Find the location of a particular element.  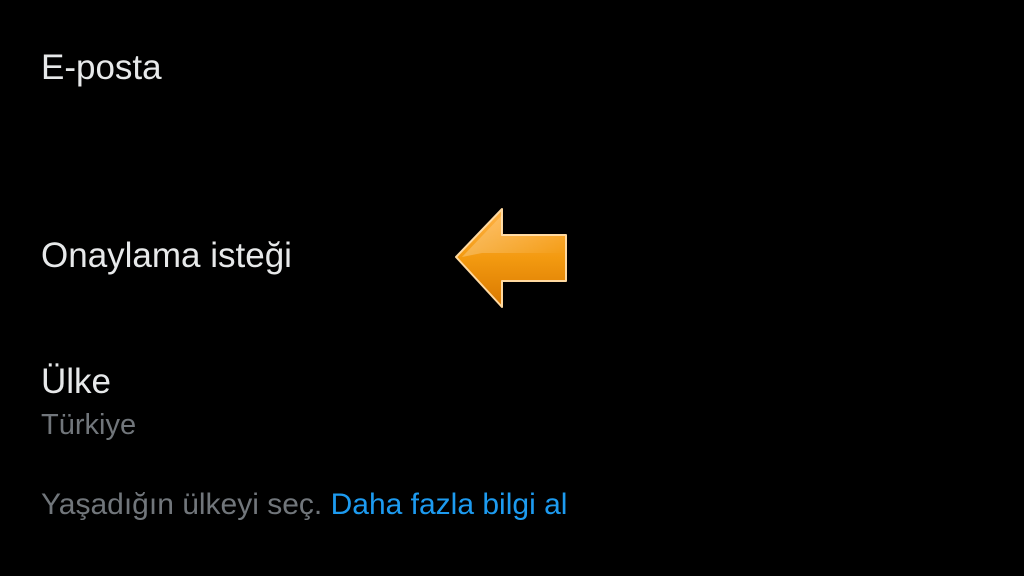

country-setting-row: Ülke Türkiye is located at coordinates (512, 407).